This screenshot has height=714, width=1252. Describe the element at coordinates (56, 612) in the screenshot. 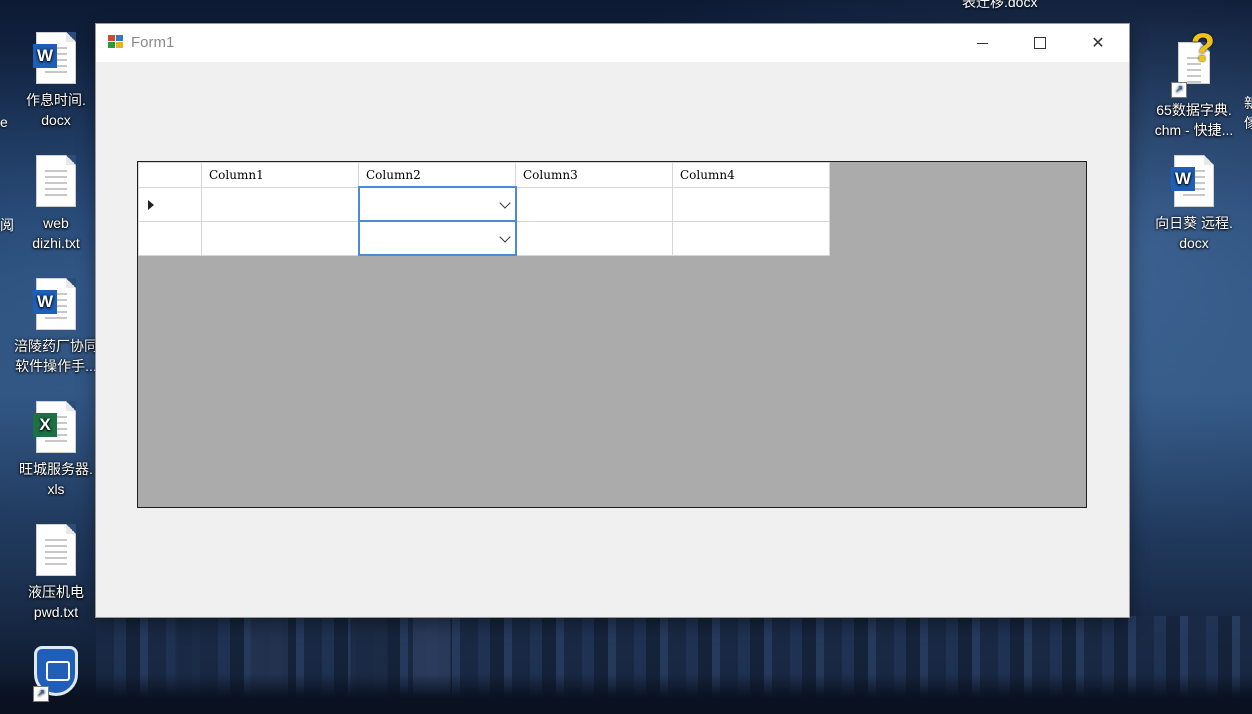

I see `desktop-icon-label: pwd.txt` at that location.